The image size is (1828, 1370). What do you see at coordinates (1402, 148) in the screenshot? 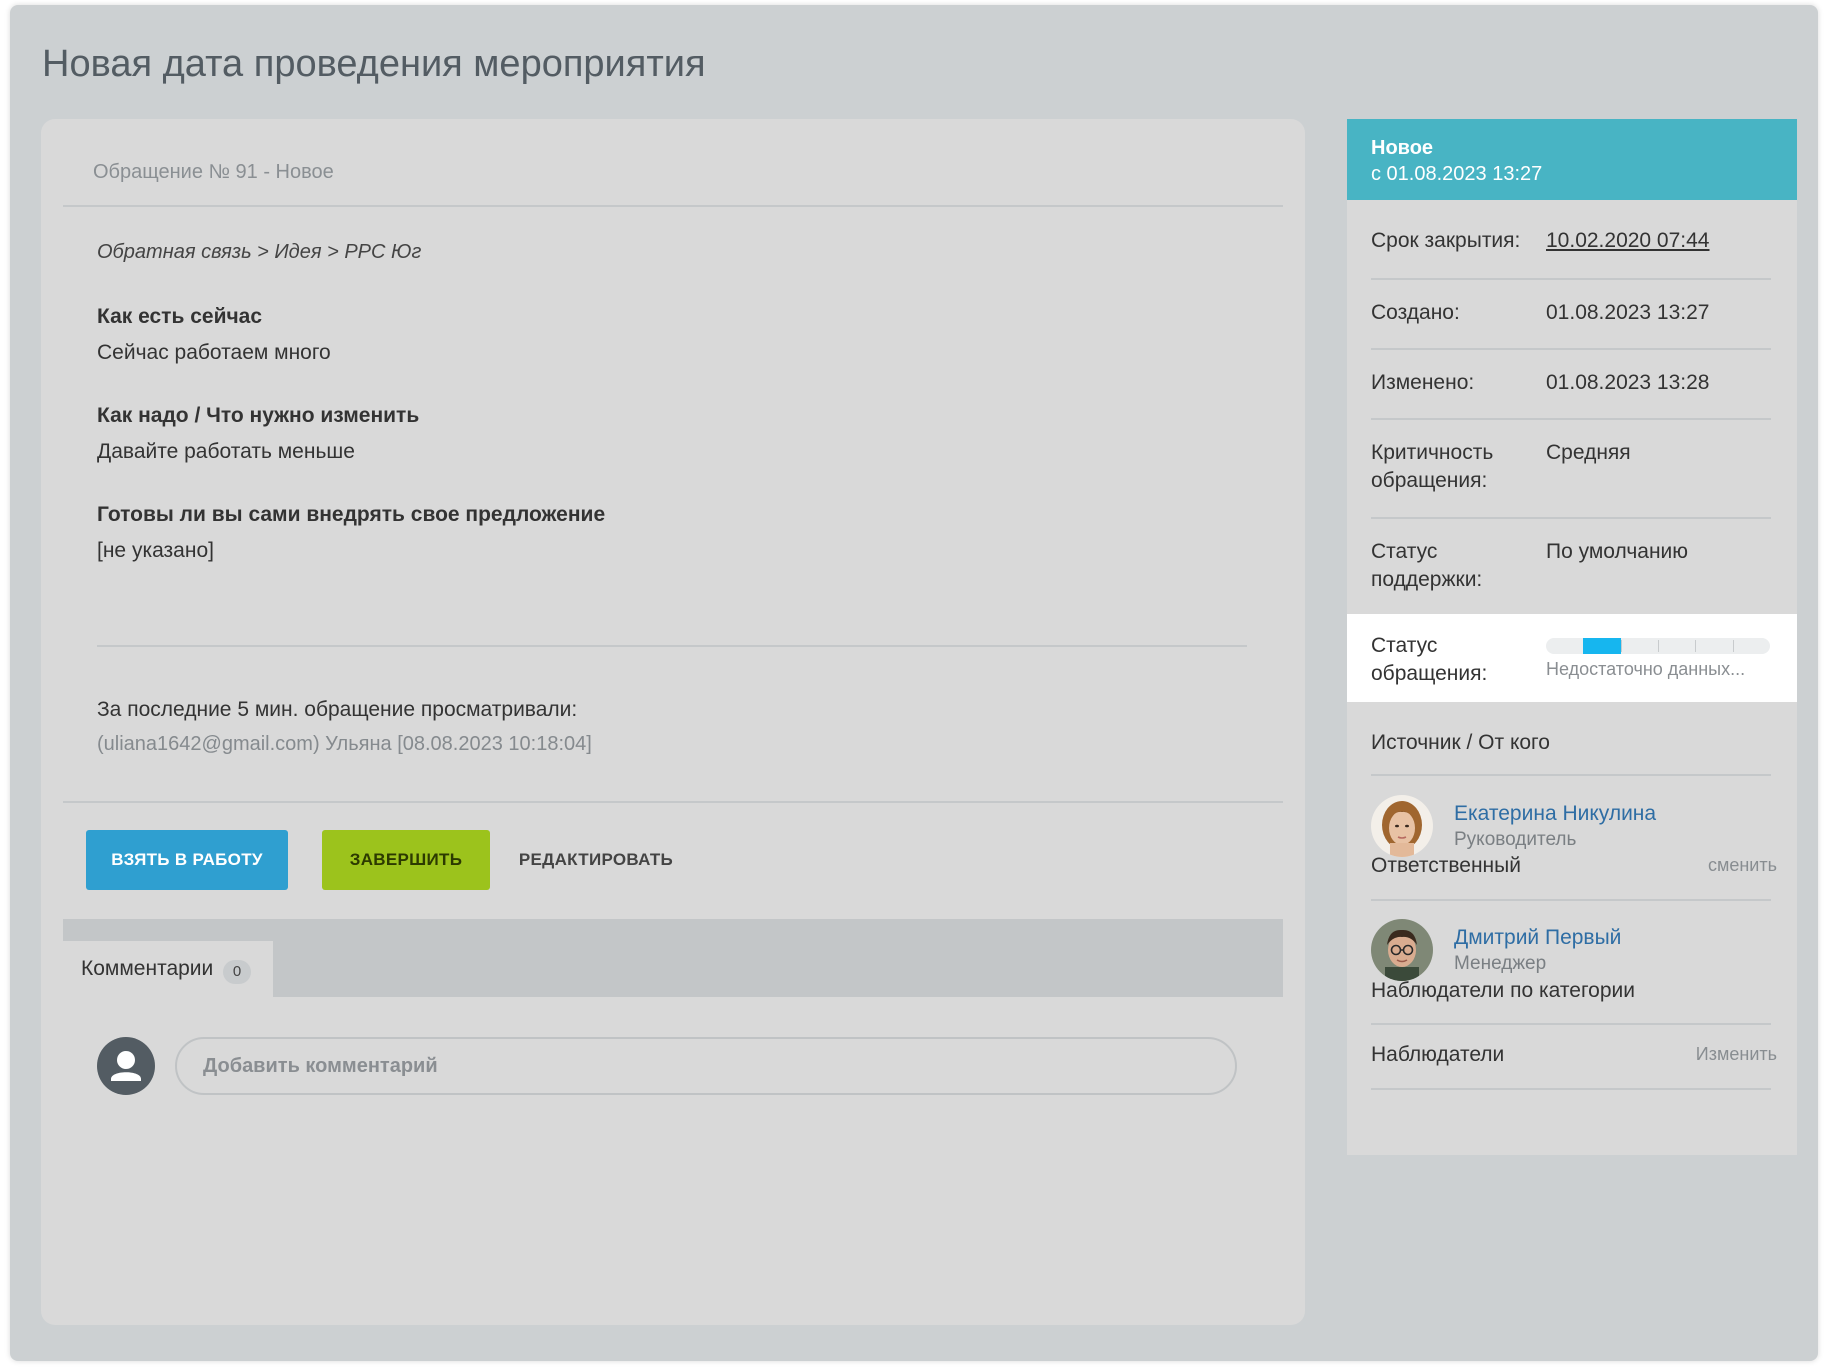
I see `status-name: Новое` at bounding box center [1402, 148].